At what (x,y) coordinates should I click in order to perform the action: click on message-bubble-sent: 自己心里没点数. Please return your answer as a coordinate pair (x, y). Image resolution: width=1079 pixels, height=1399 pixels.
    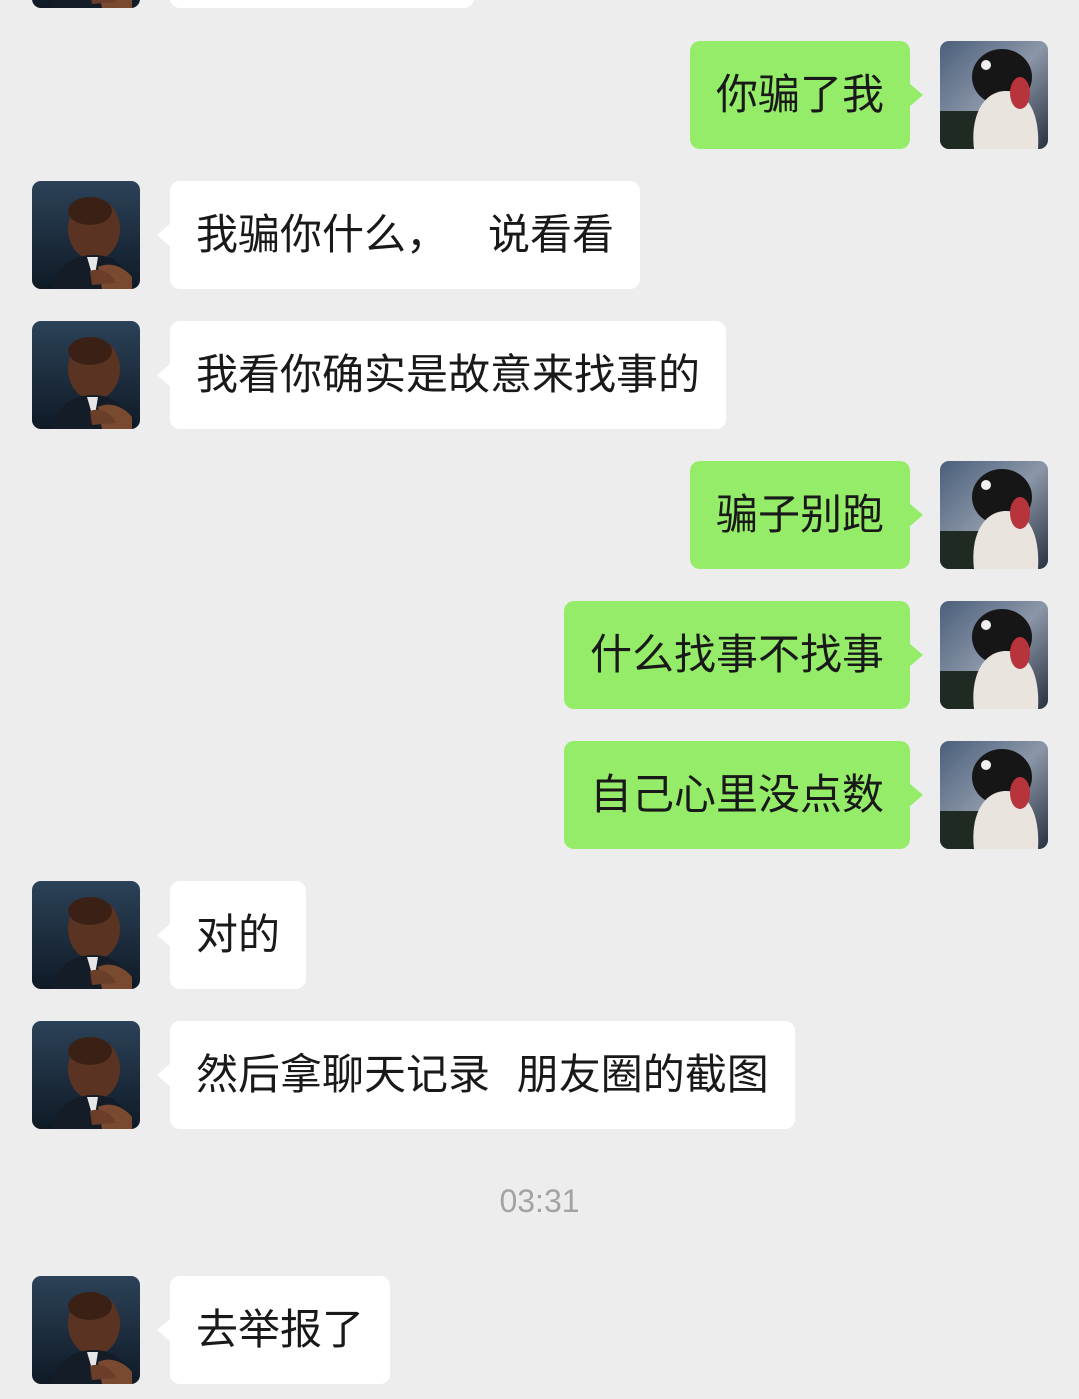
    Looking at the image, I should click on (743, 795).